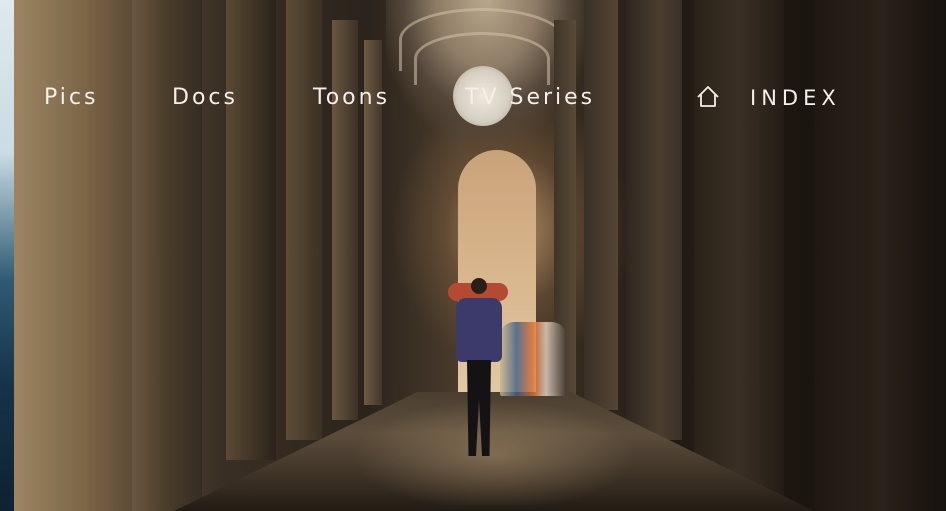 The image size is (946, 511). What do you see at coordinates (479, 330) in the screenshot?
I see `hiker-backpack` at bounding box center [479, 330].